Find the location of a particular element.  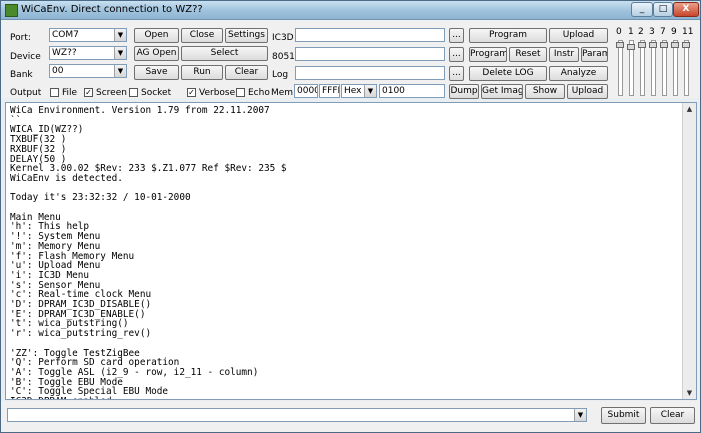

param-button: Param is located at coordinates (594, 54).